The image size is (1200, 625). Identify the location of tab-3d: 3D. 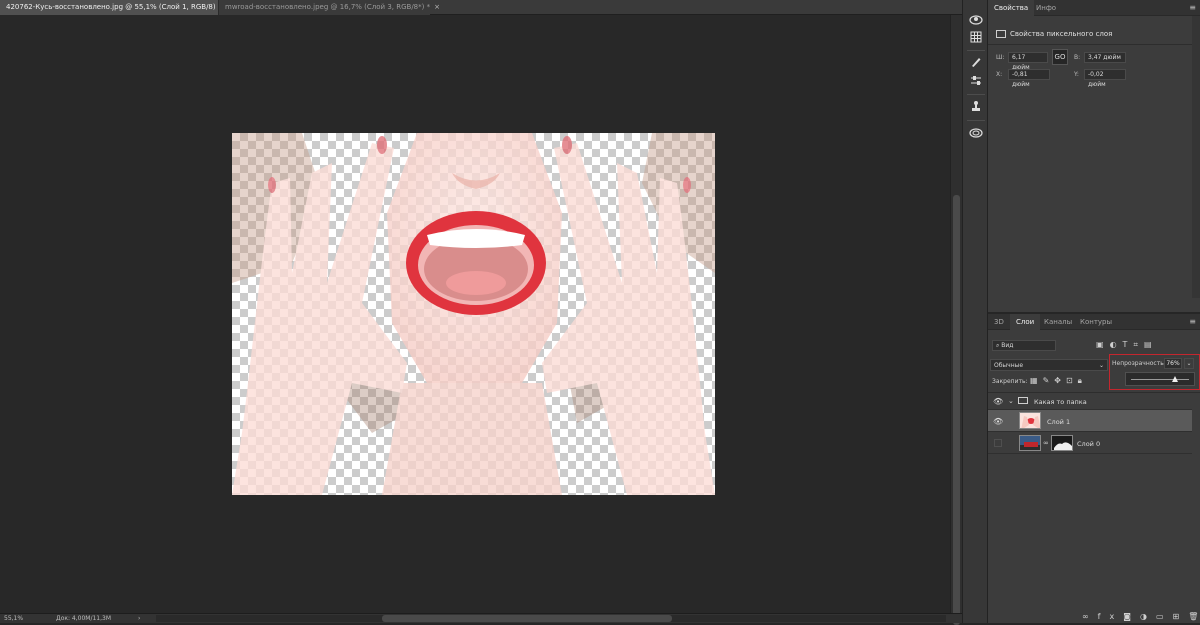
(999, 322).